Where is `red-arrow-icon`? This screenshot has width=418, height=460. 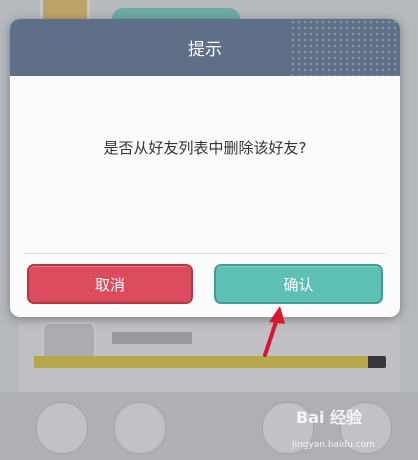
red-arrow-icon is located at coordinates (274, 331).